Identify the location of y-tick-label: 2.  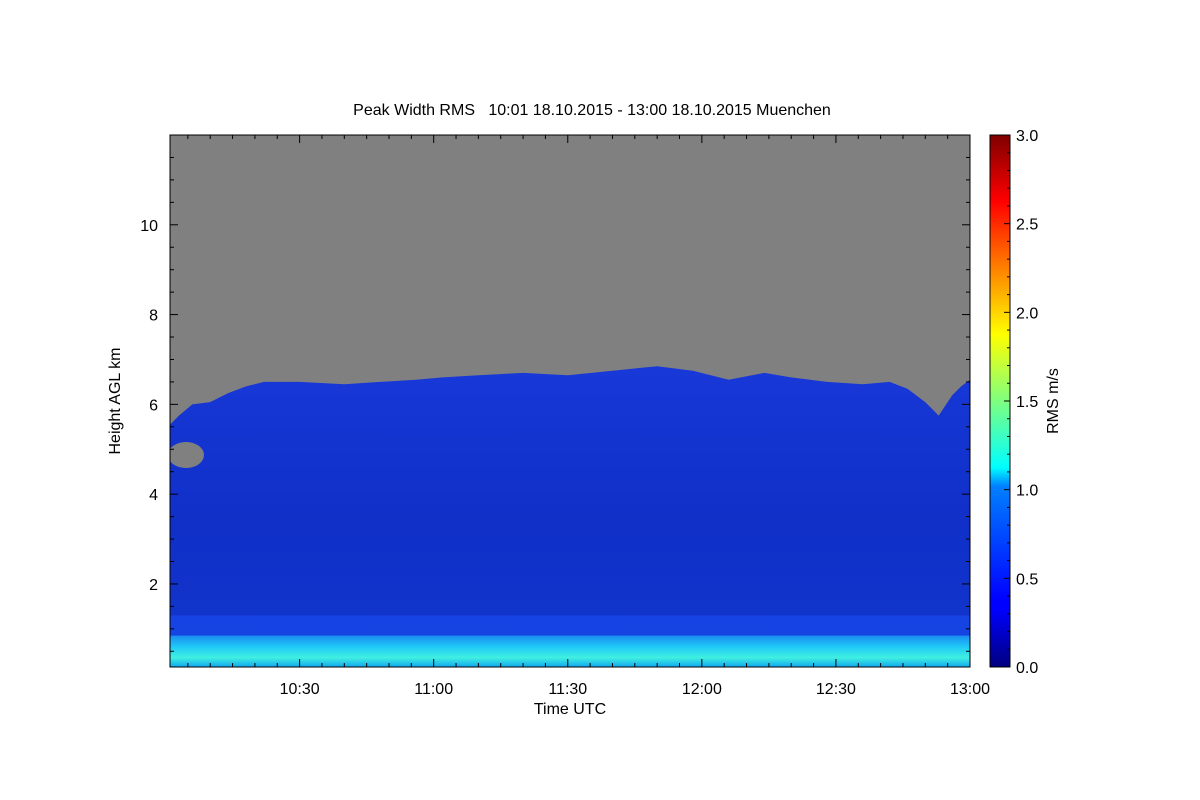
(153, 585).